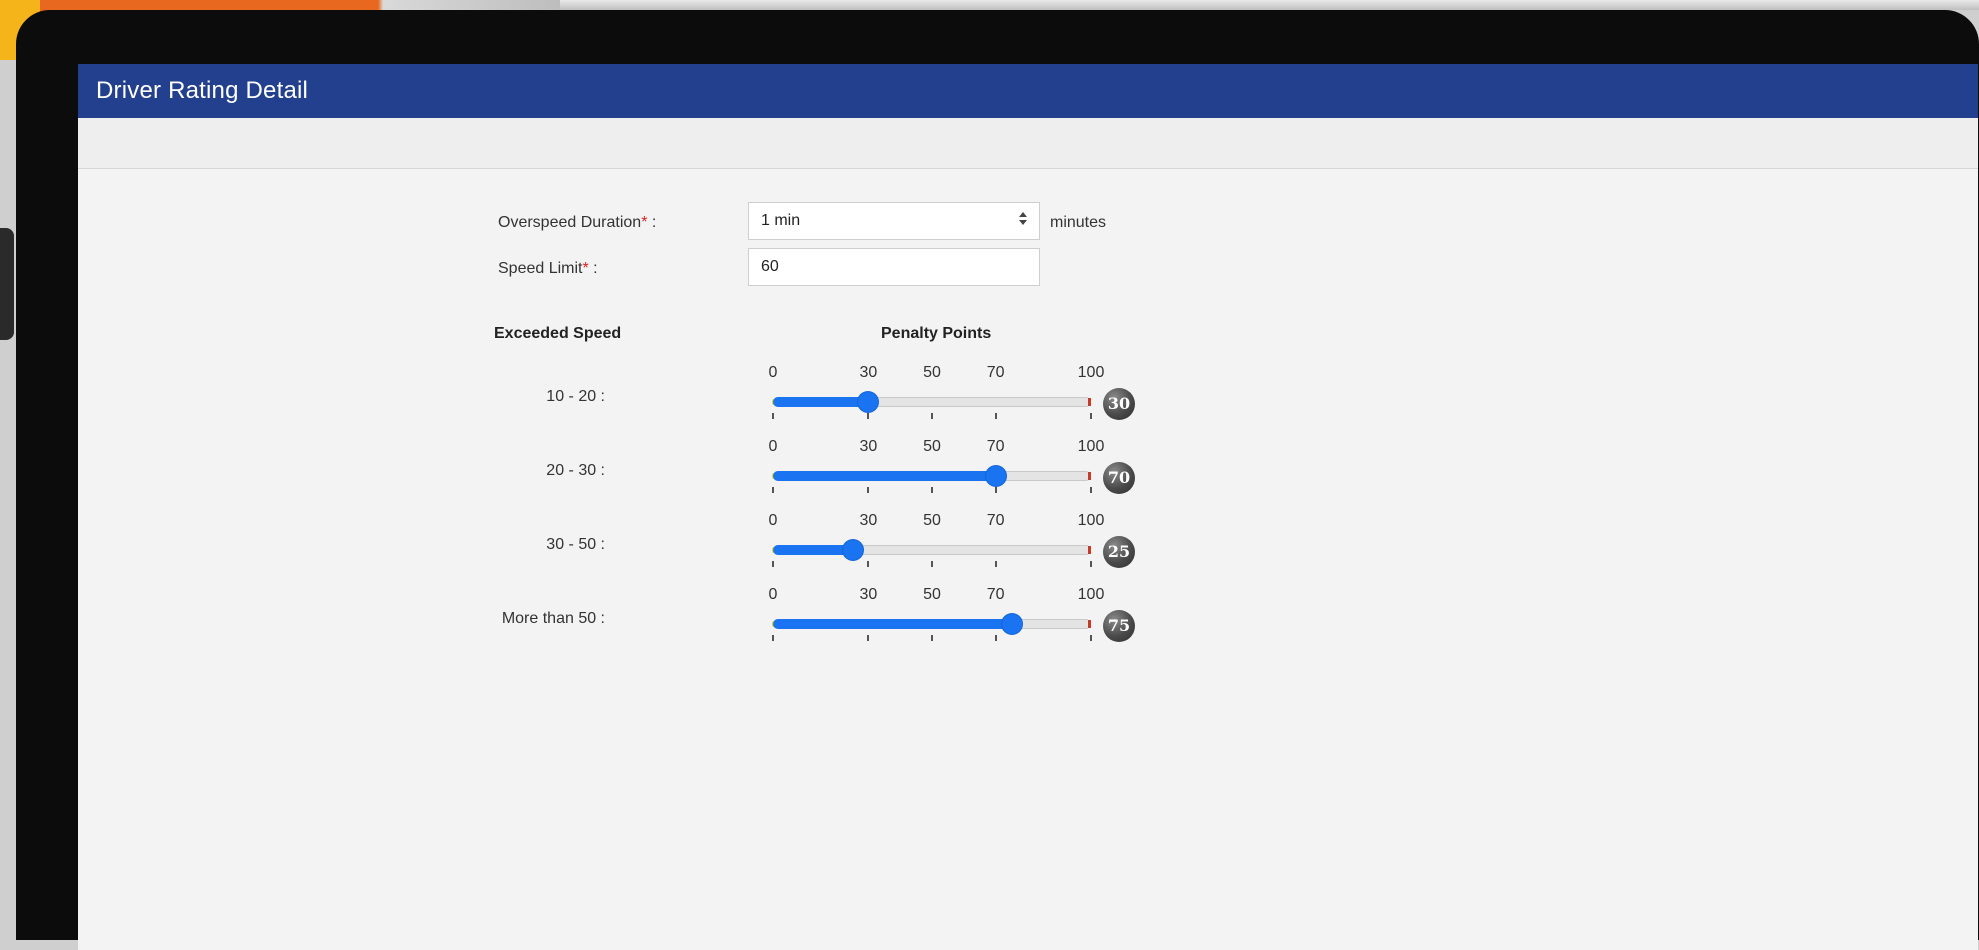 The image size is (1979, 950). I want to click on exceeded-speed-range-label: 30 - 50 :, so click(575, 544).